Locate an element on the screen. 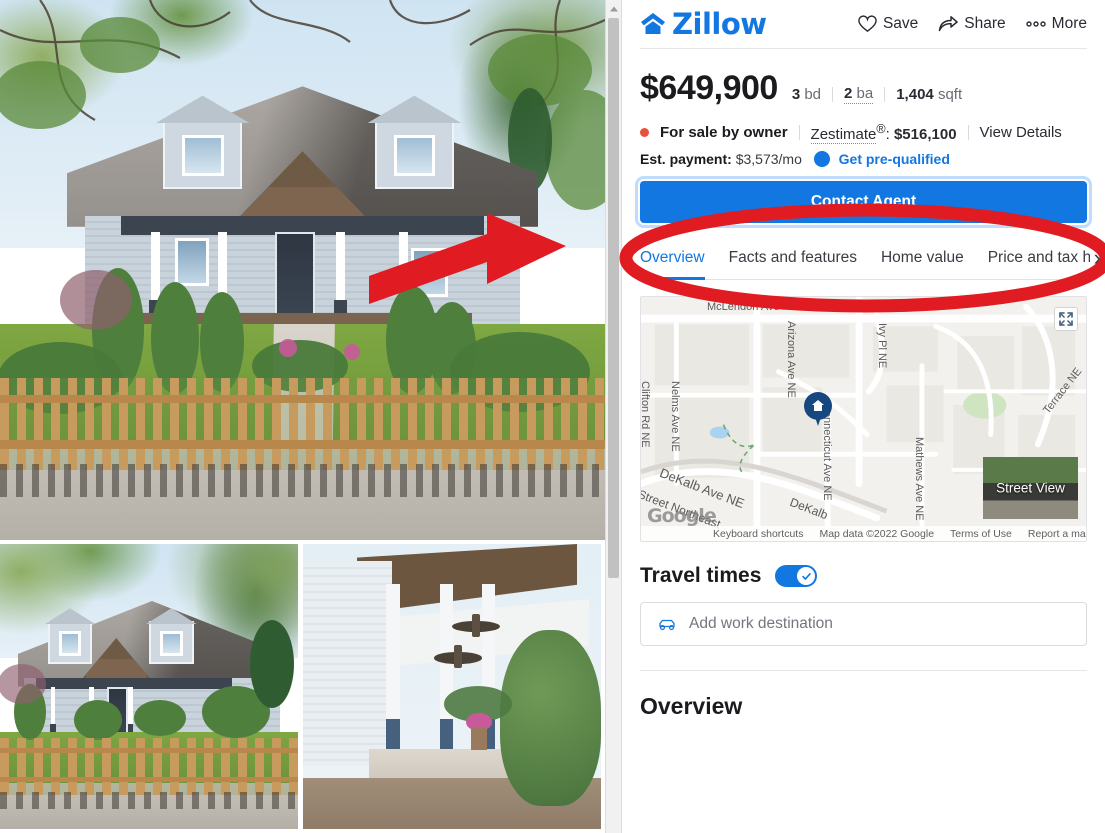  save-label: Save is located at coordinates (900, 23).